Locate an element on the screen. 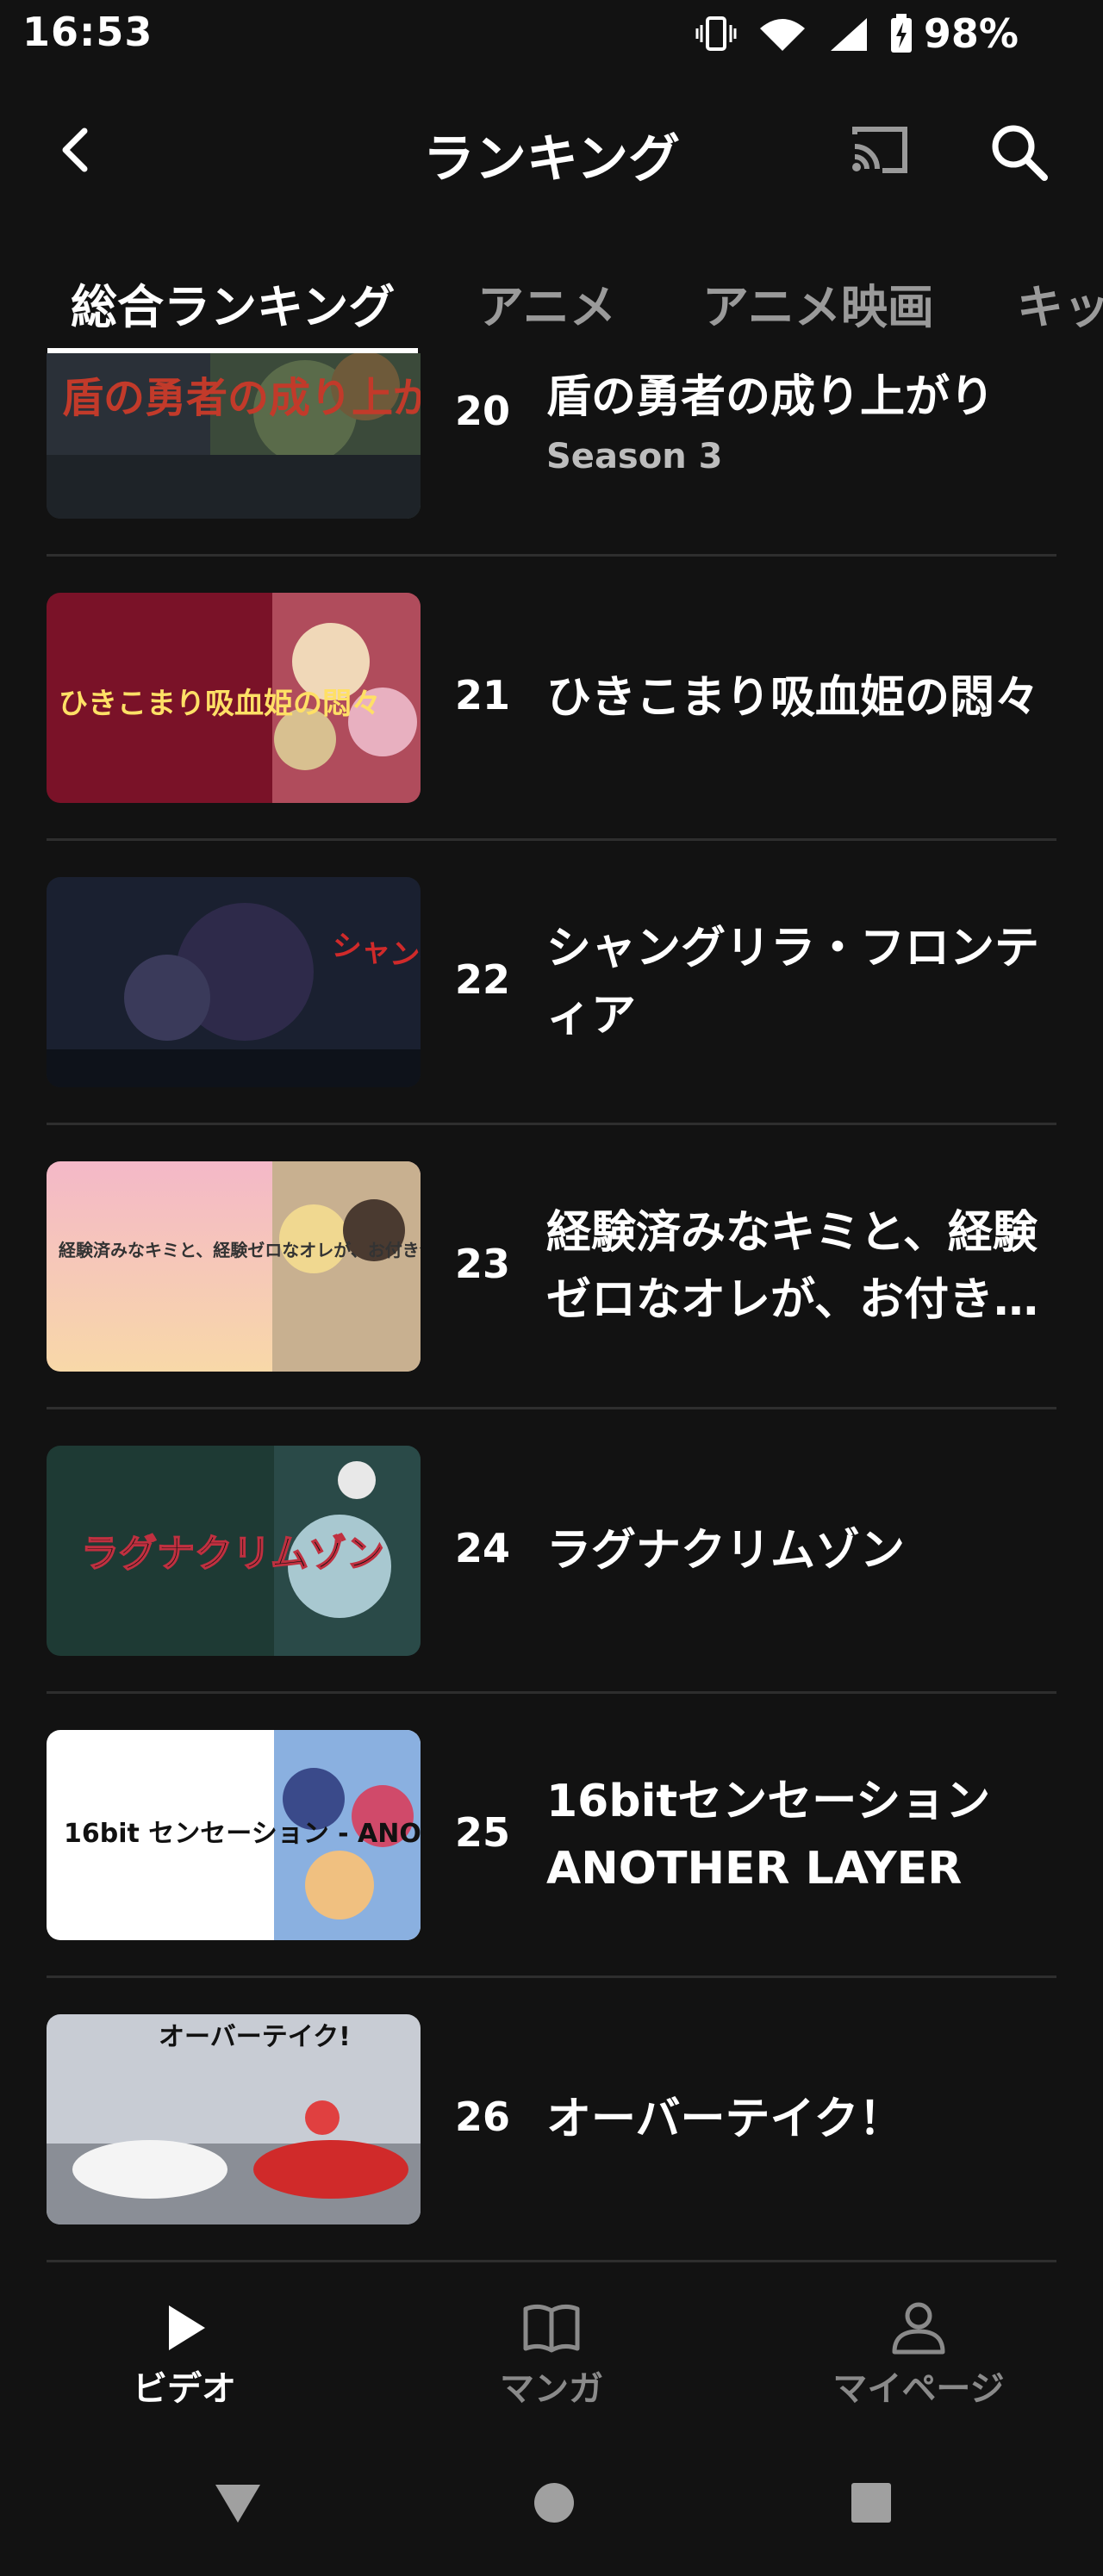 The width and height of the screenshot is (1103, 2576). item-title-text: 盾の勇者の成り上がり is located at coordinates (770, 397).